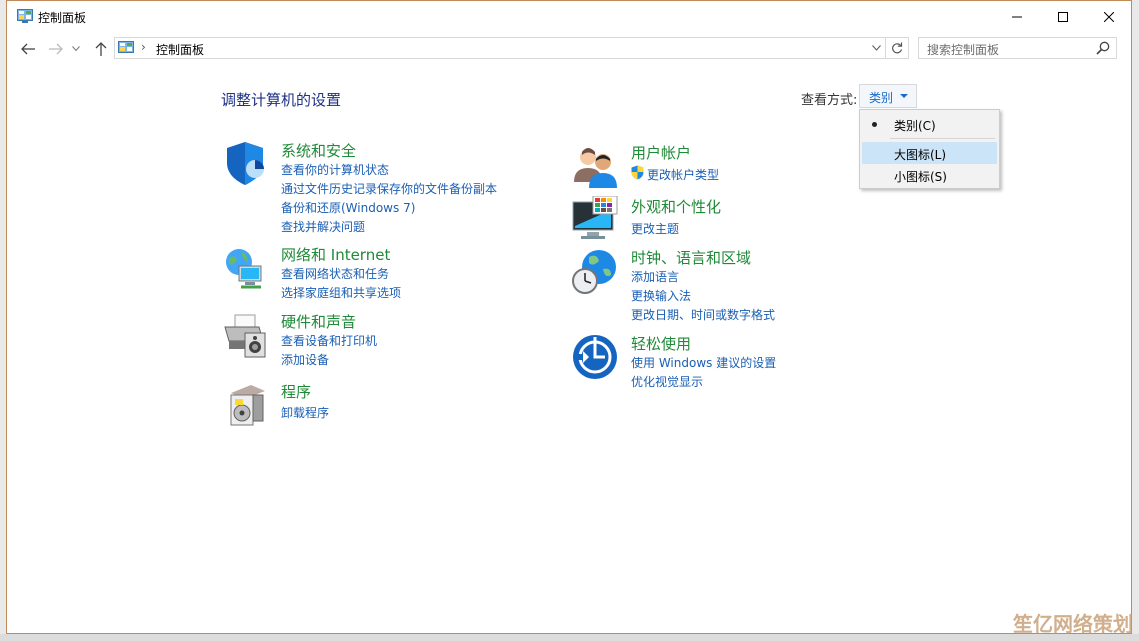 The image size is (1139, 641). Describe the element at coordinates (915, 126) in the screenshot. I see `menu-item-label: 类别(C)` at that location.